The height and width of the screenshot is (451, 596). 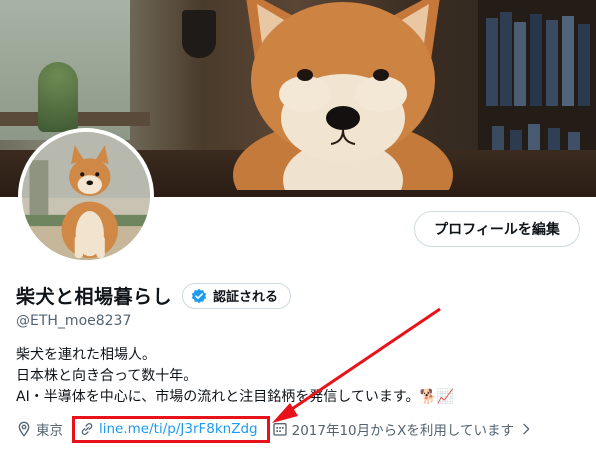 What do you see at coordinates (49, 431) in the screenshot?
I see `location-text: 東京` at bounding box center [49, 431].